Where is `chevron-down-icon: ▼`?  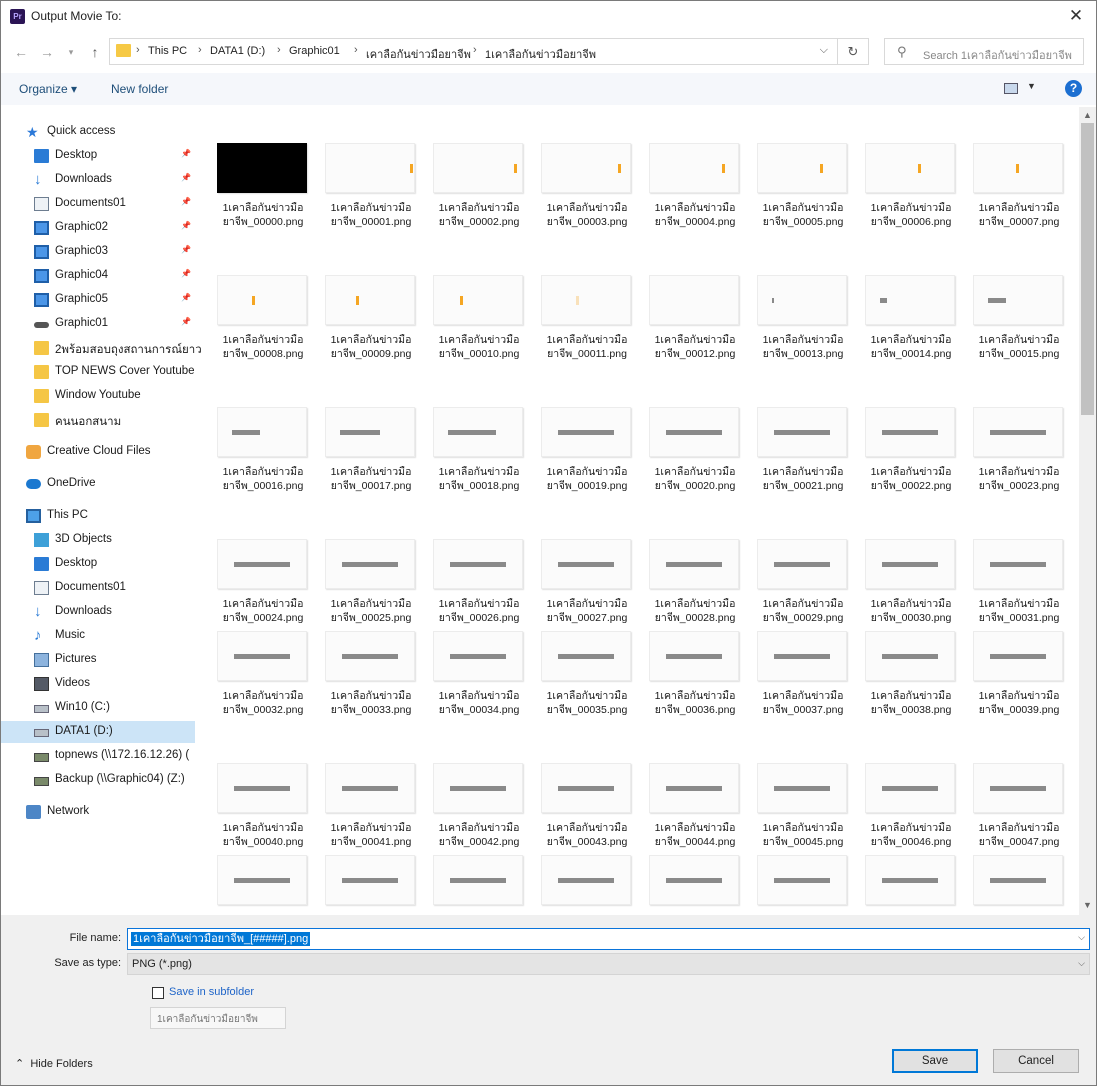
chevron-down-icon: ▼ is located at coordinates (1031, 86).